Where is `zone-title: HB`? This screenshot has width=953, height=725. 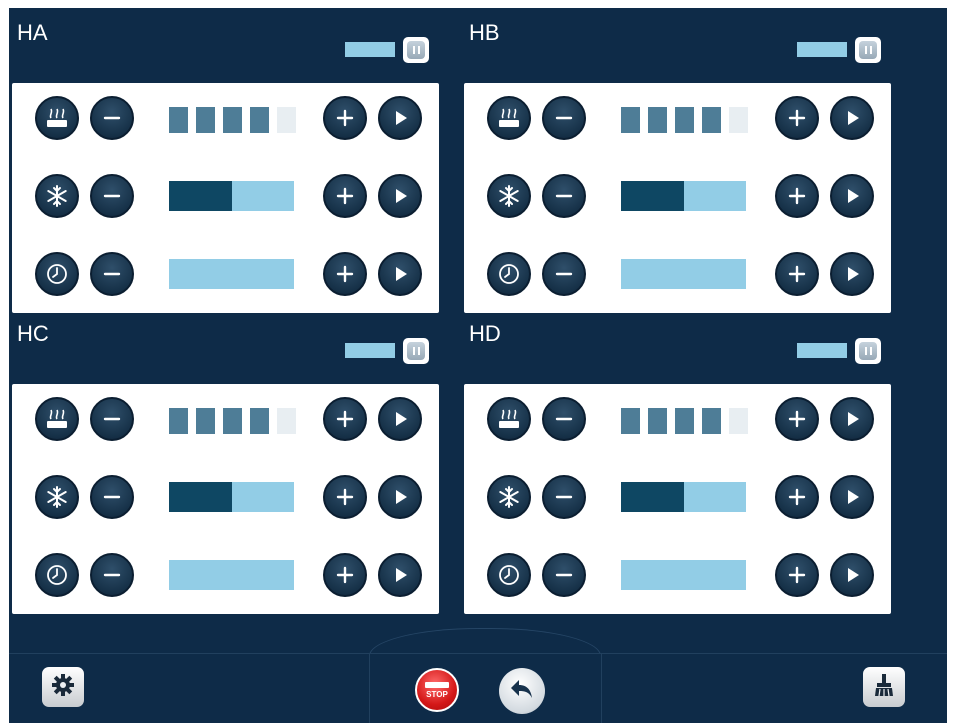
zone-title: HB is located at coordinates (484, 32).